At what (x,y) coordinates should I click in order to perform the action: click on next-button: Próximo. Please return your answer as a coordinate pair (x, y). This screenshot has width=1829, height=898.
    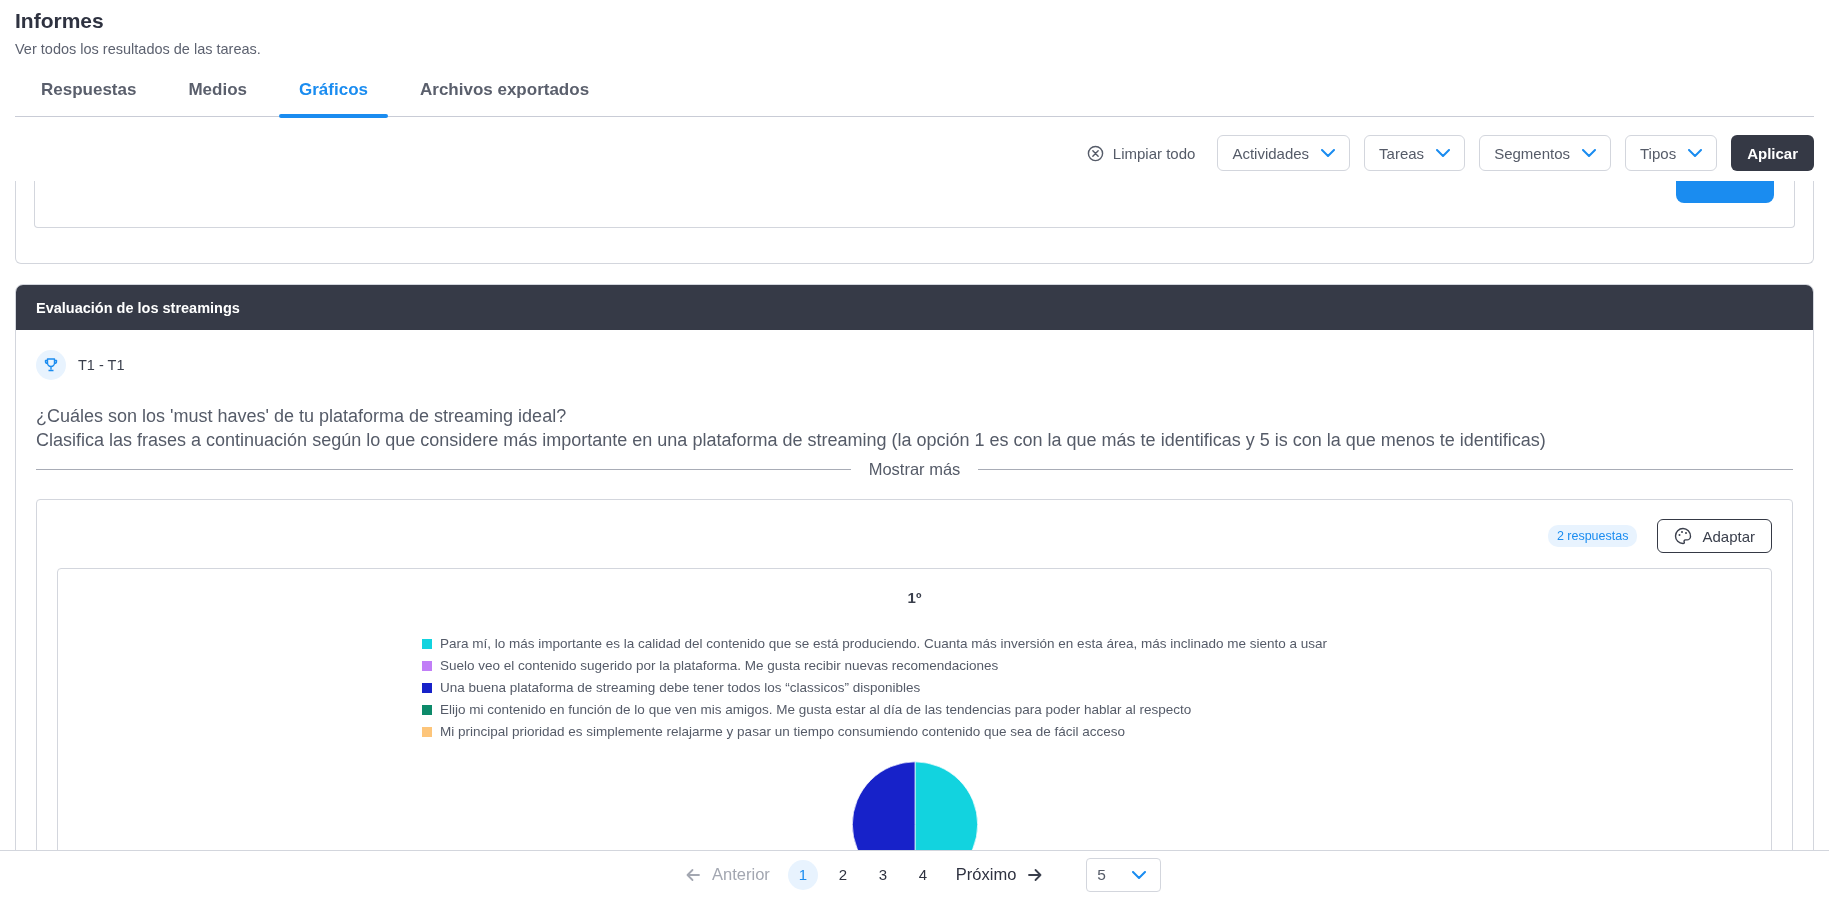
    Looking at the image, I should click on (999, 874).